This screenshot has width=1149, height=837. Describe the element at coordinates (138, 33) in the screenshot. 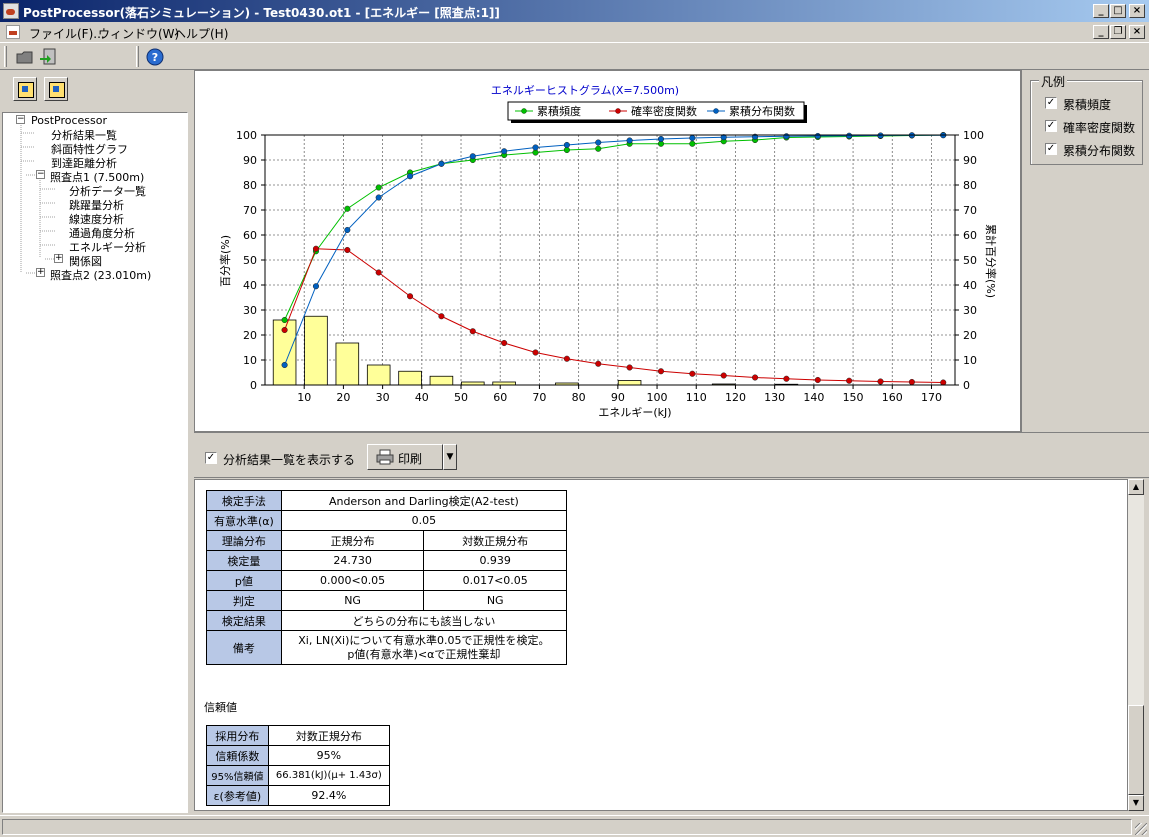

I see `menu-window: ウィンドウ(W)` at that location.